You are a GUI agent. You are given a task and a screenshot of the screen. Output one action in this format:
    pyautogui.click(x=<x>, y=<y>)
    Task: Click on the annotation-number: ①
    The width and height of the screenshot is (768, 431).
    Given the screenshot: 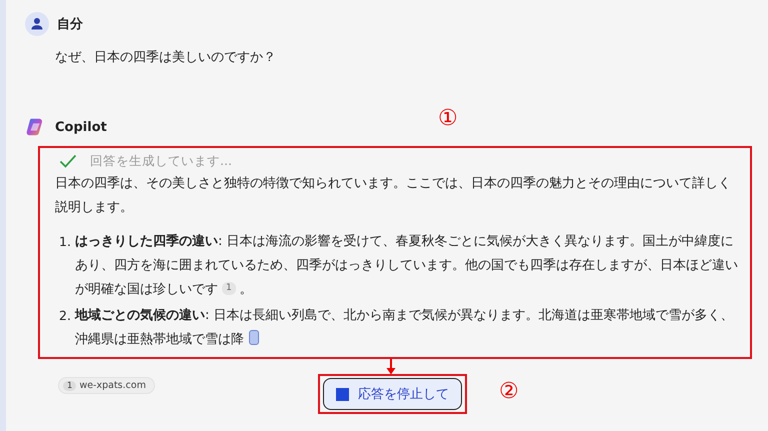 What is the action you would take?
    pyautogui.click(x=448, y=119)
    